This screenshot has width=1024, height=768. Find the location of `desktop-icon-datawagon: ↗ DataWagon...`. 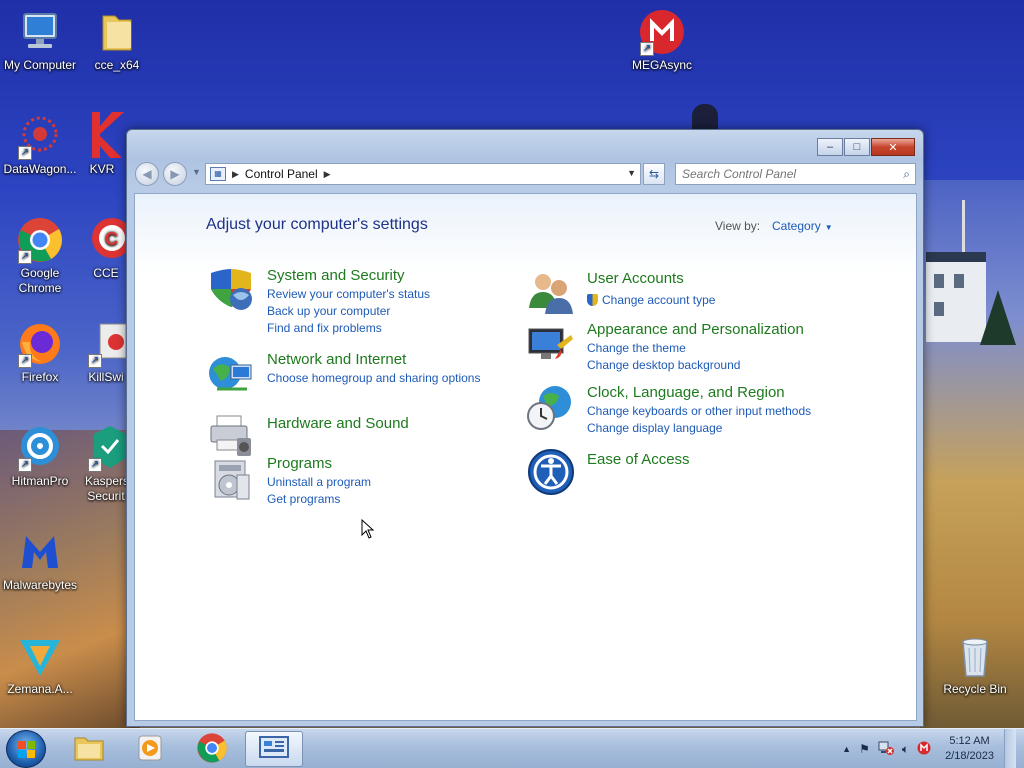

desktop-icon-datawagon: ↗ DataWagon... is located at coordinates (40, 144).